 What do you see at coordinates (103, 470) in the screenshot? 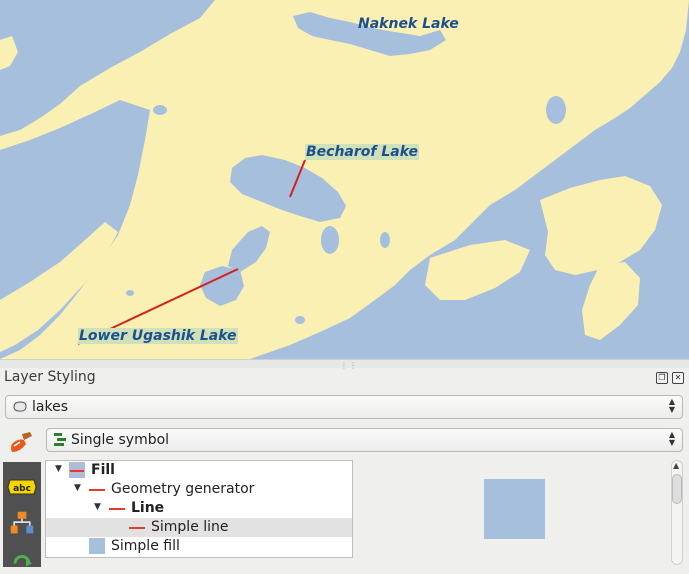
I see `tree-row-label: Fill` at bounding box center [103, 470].